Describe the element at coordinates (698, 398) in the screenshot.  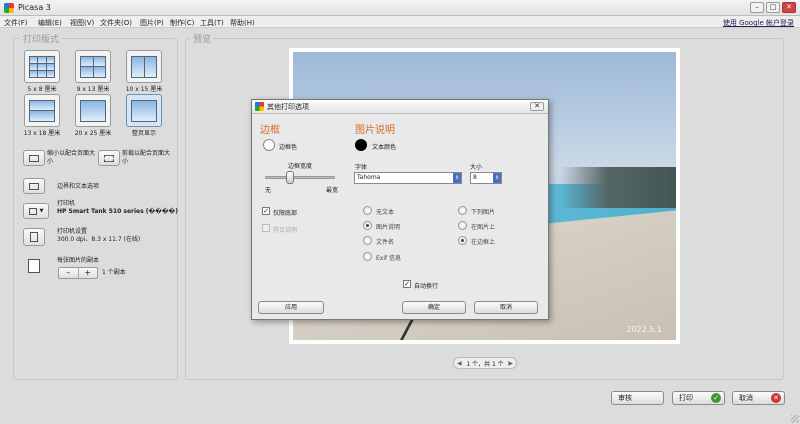
I see `print-button: 打印 ✓` at that location.